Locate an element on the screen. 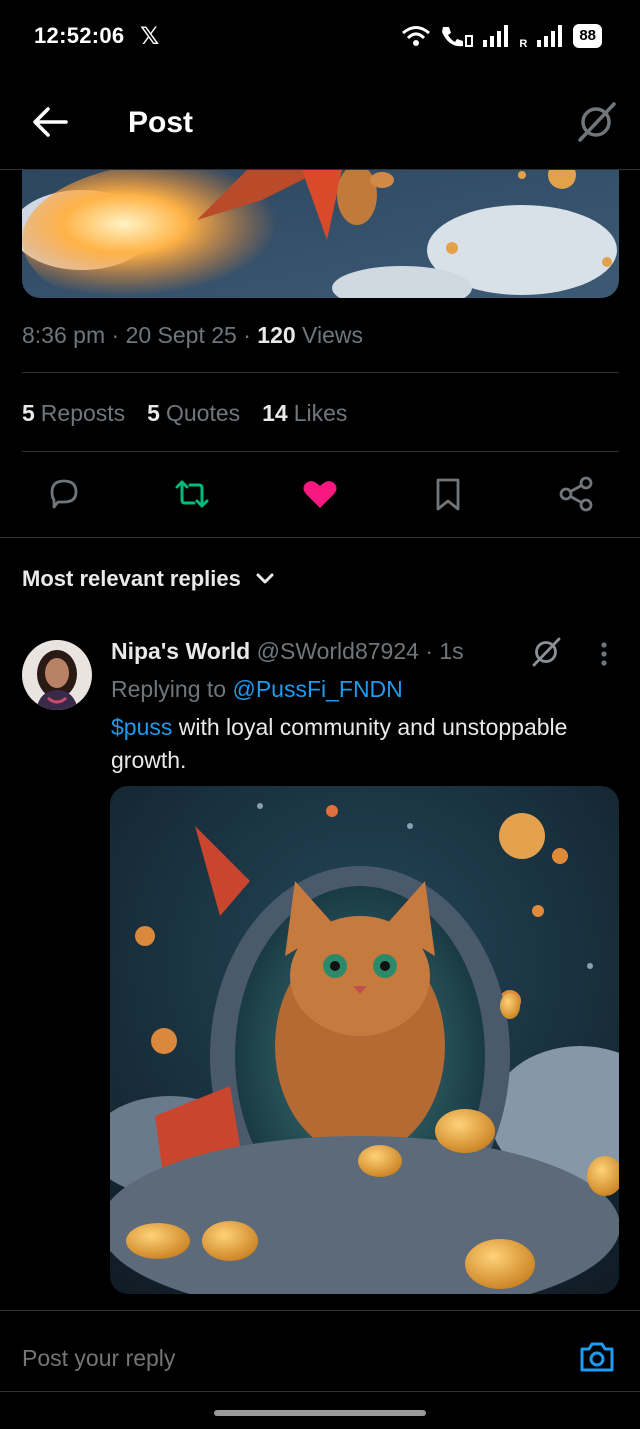 This screenshot has width=640, height=1429. post-stats: 5 Reposts 5 Quotes 14 Likes is located at coordinates (184, 413).